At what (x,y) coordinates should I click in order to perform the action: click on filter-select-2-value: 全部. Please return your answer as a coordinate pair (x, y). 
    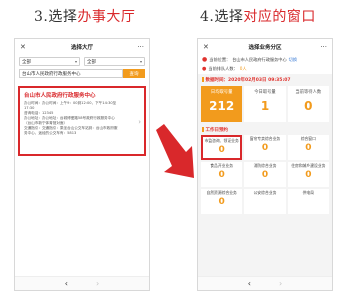
    Looking at the image, I should click on (91, 62).